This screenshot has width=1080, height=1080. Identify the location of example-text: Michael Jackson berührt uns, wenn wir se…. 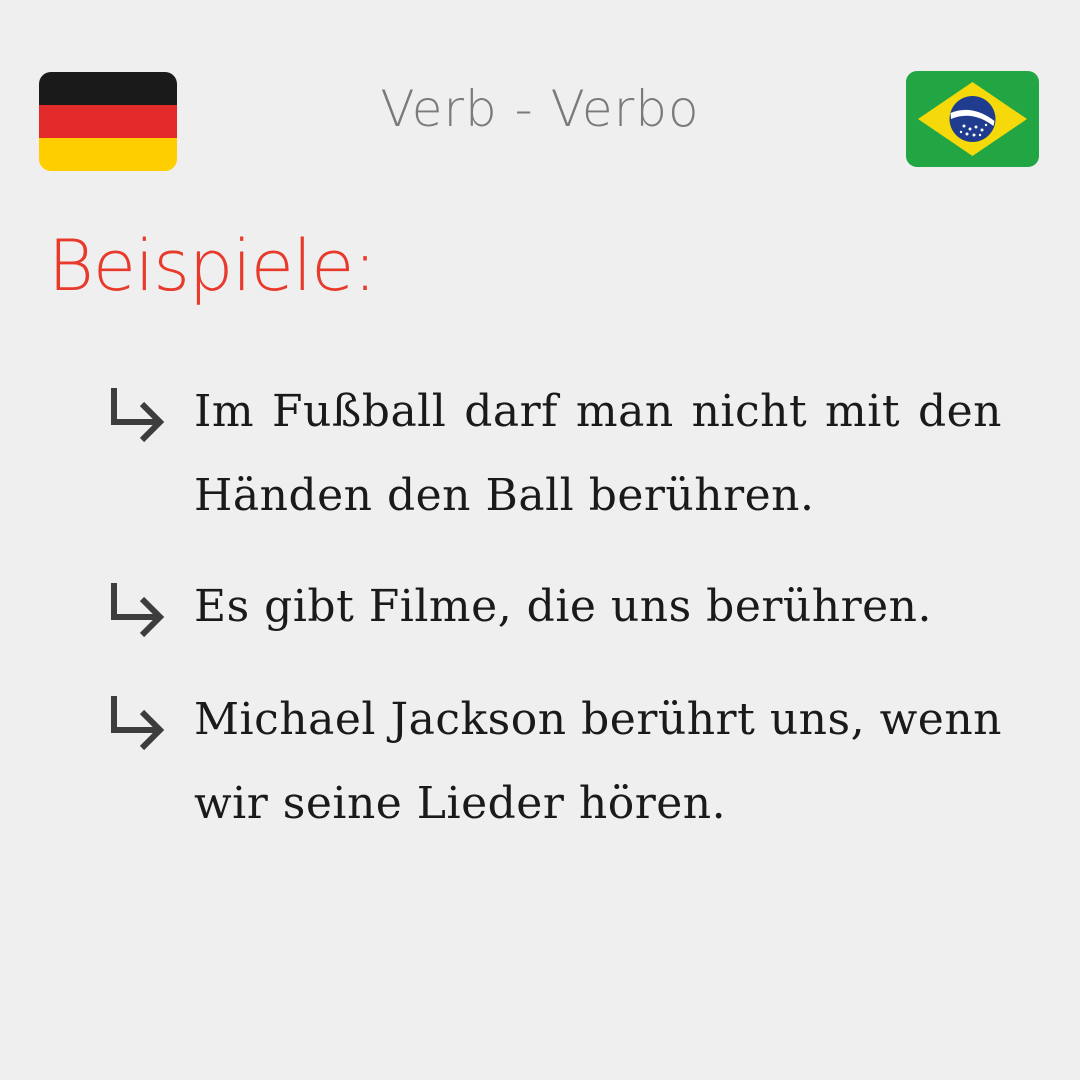
(598, 761).